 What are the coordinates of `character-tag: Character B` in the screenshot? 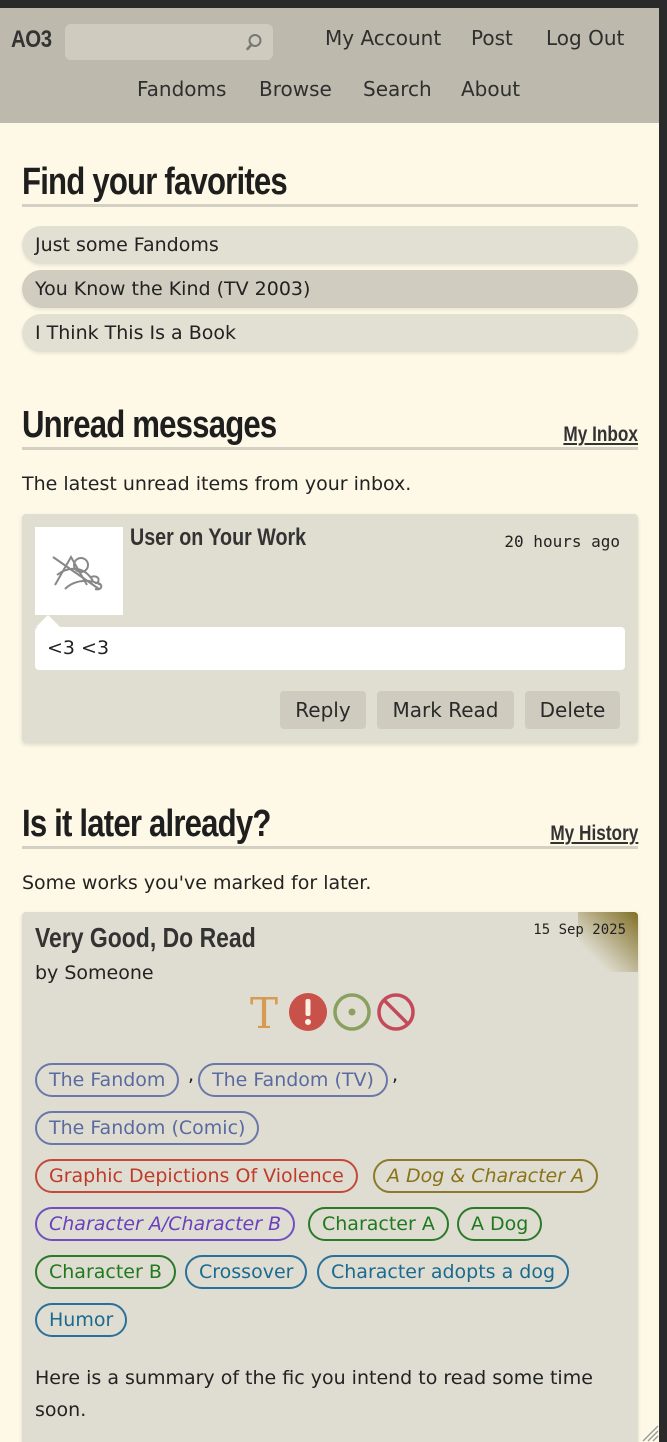 It's located at (105, 1272).